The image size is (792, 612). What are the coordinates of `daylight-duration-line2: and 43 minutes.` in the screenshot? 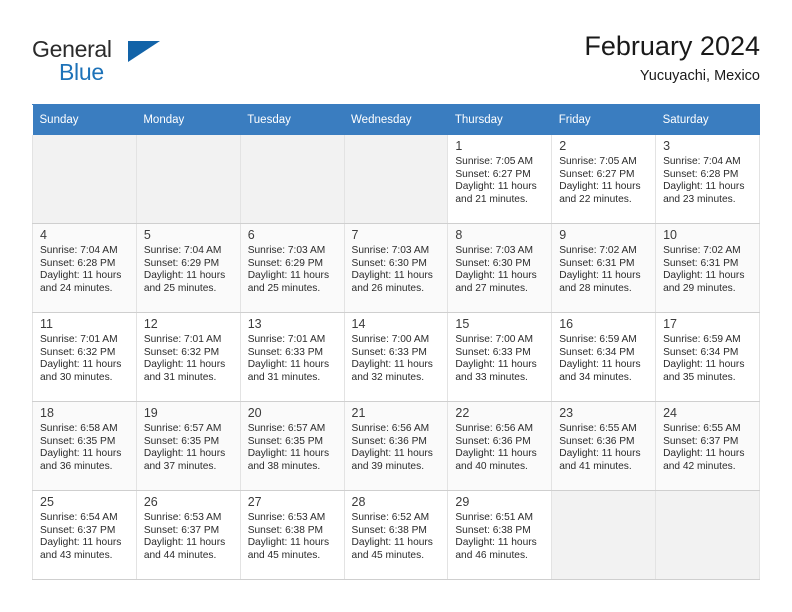 It's located at (76, 555).